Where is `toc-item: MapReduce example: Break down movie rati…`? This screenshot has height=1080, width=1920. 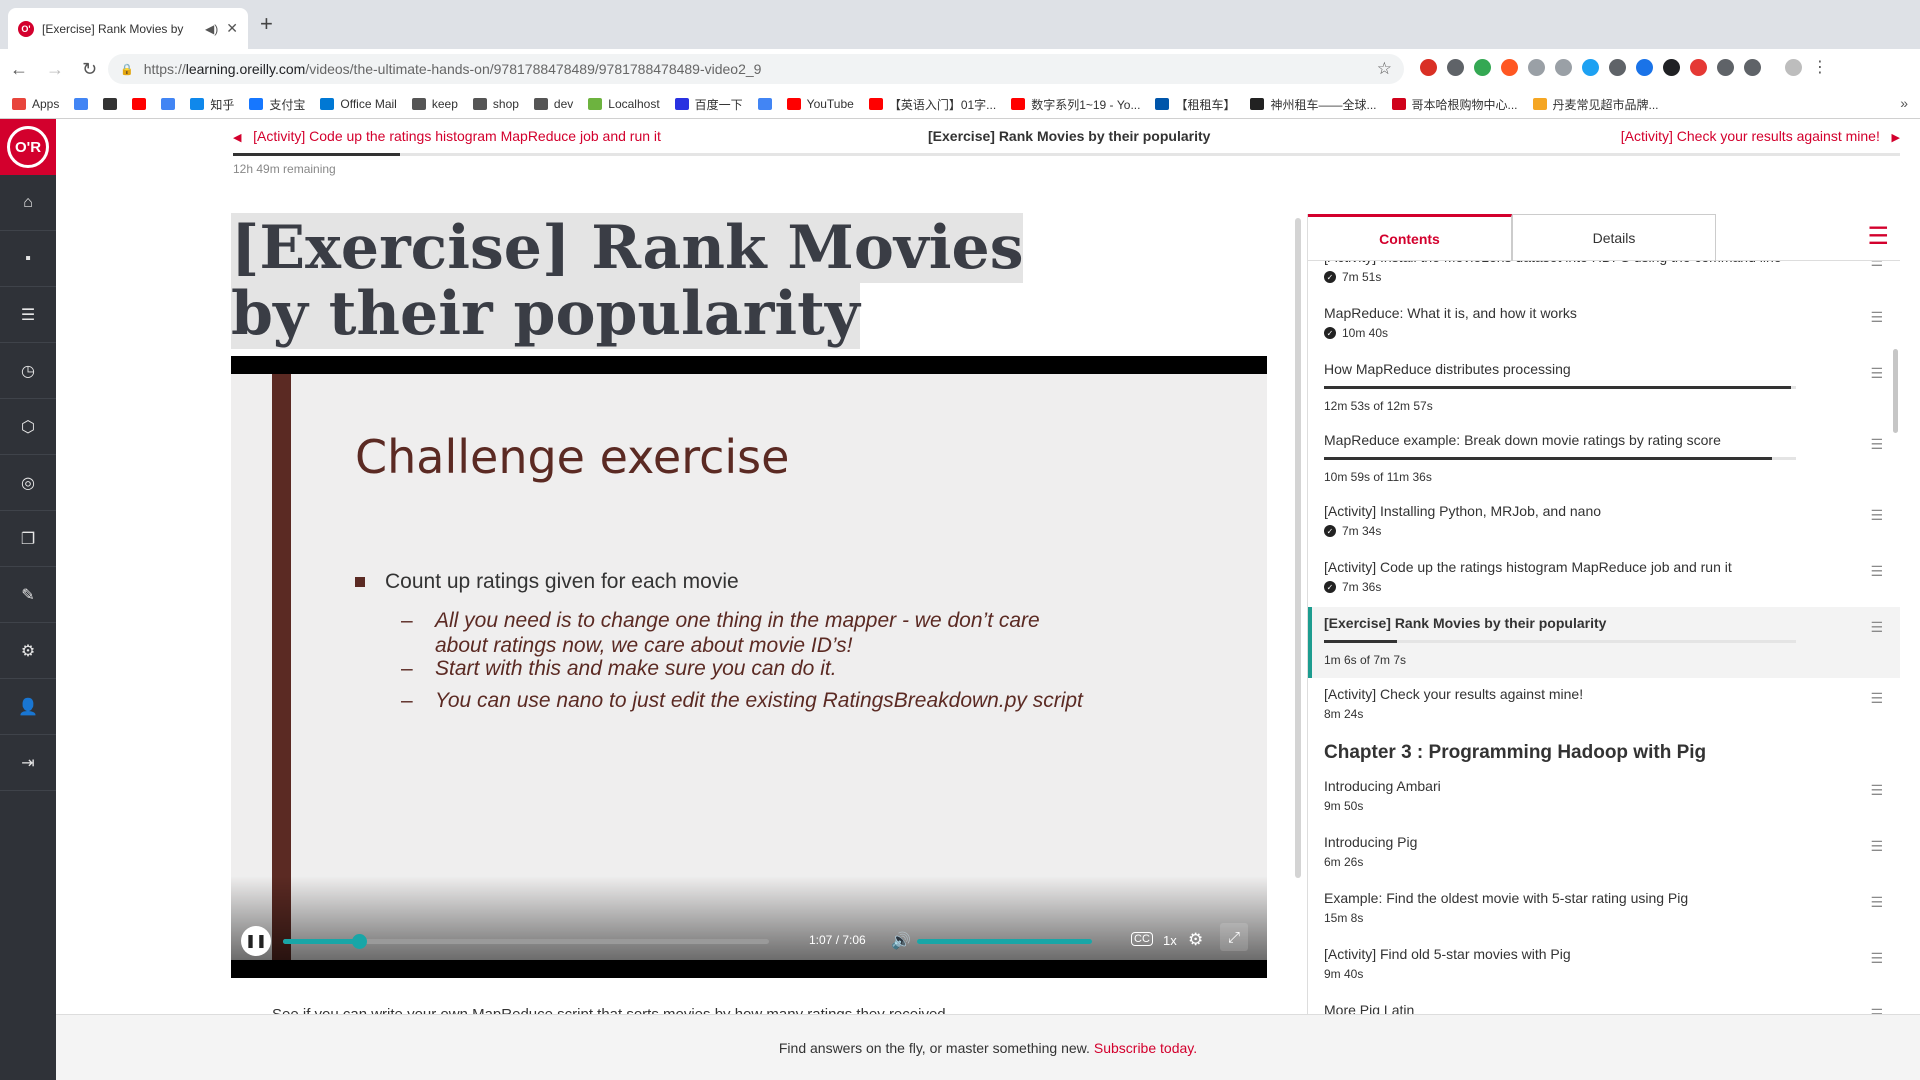
toc-item: MapReduce example: Break down movie rati… is located at coordinates (1604, 459).